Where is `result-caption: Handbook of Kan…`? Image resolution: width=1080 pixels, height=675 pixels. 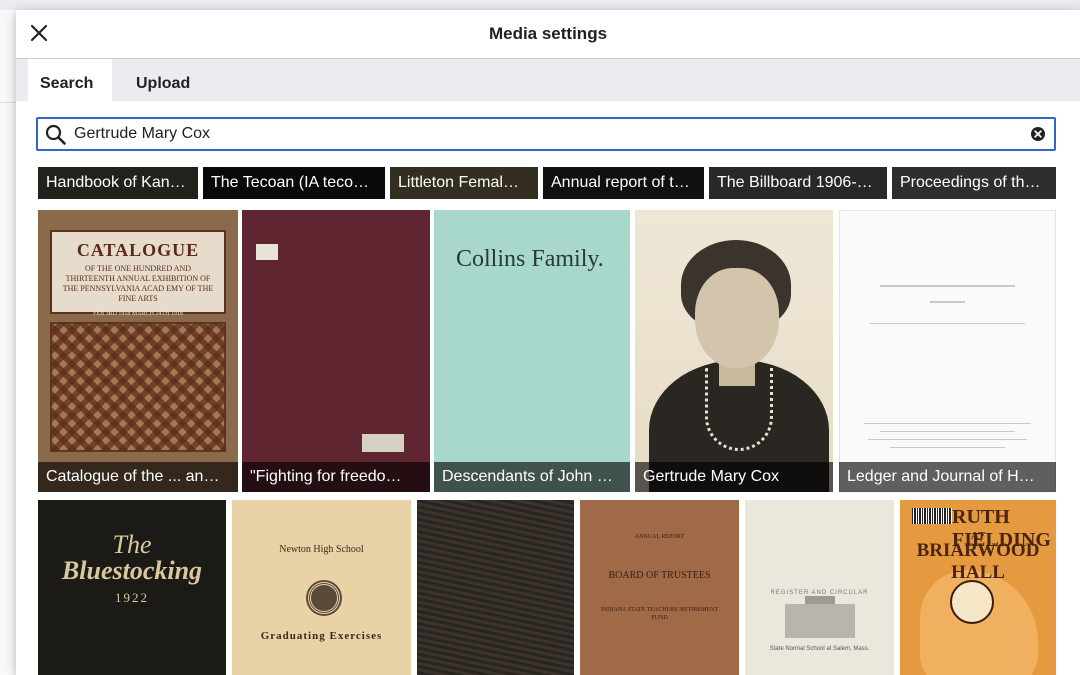 result-caption: Handbook of Kan… is located at coordinates (118, 183).